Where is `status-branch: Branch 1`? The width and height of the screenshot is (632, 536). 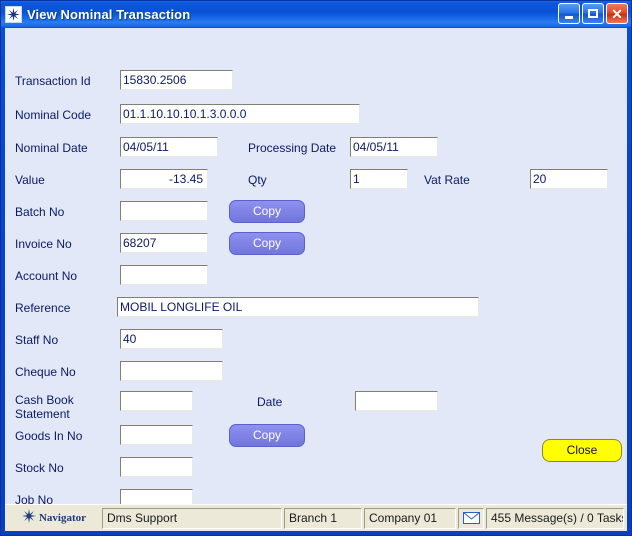 status-branch: Branch 1 is located at coordinates (323, 518).